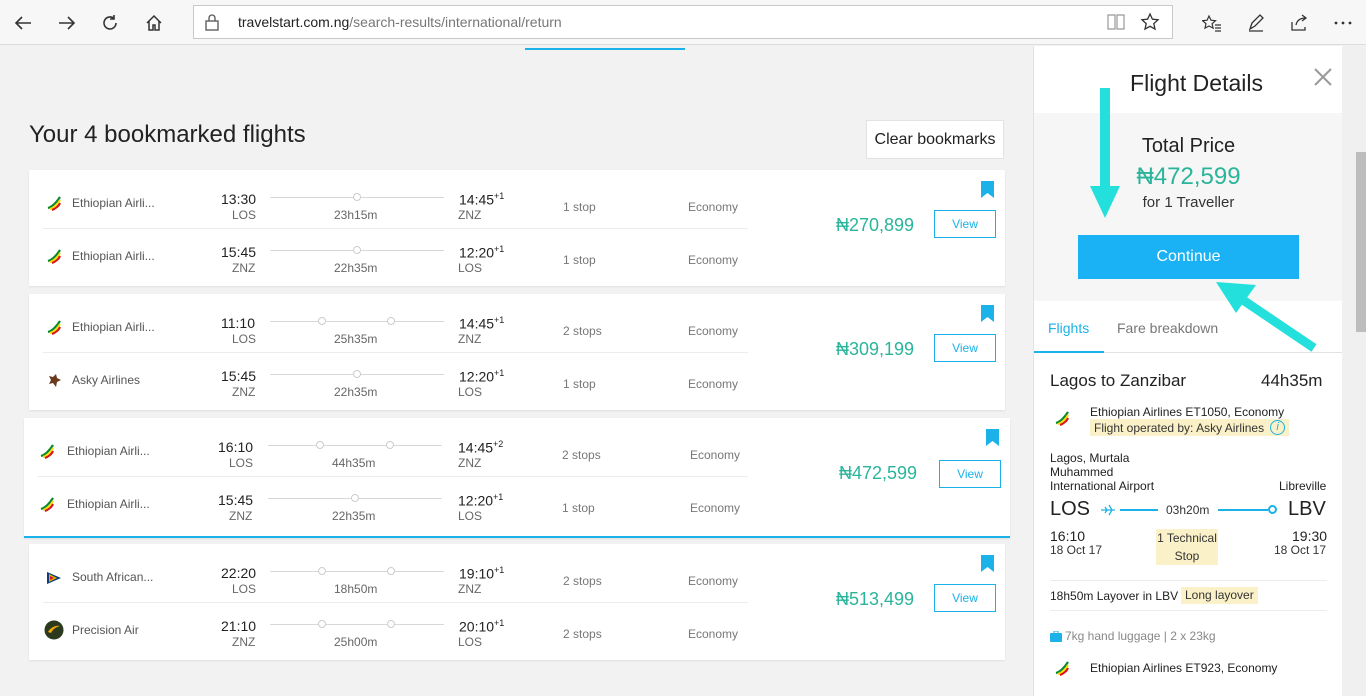  Describe the element at coordinates (1116, 22) in the screenshot. I see `reading-view-icon` at that location.